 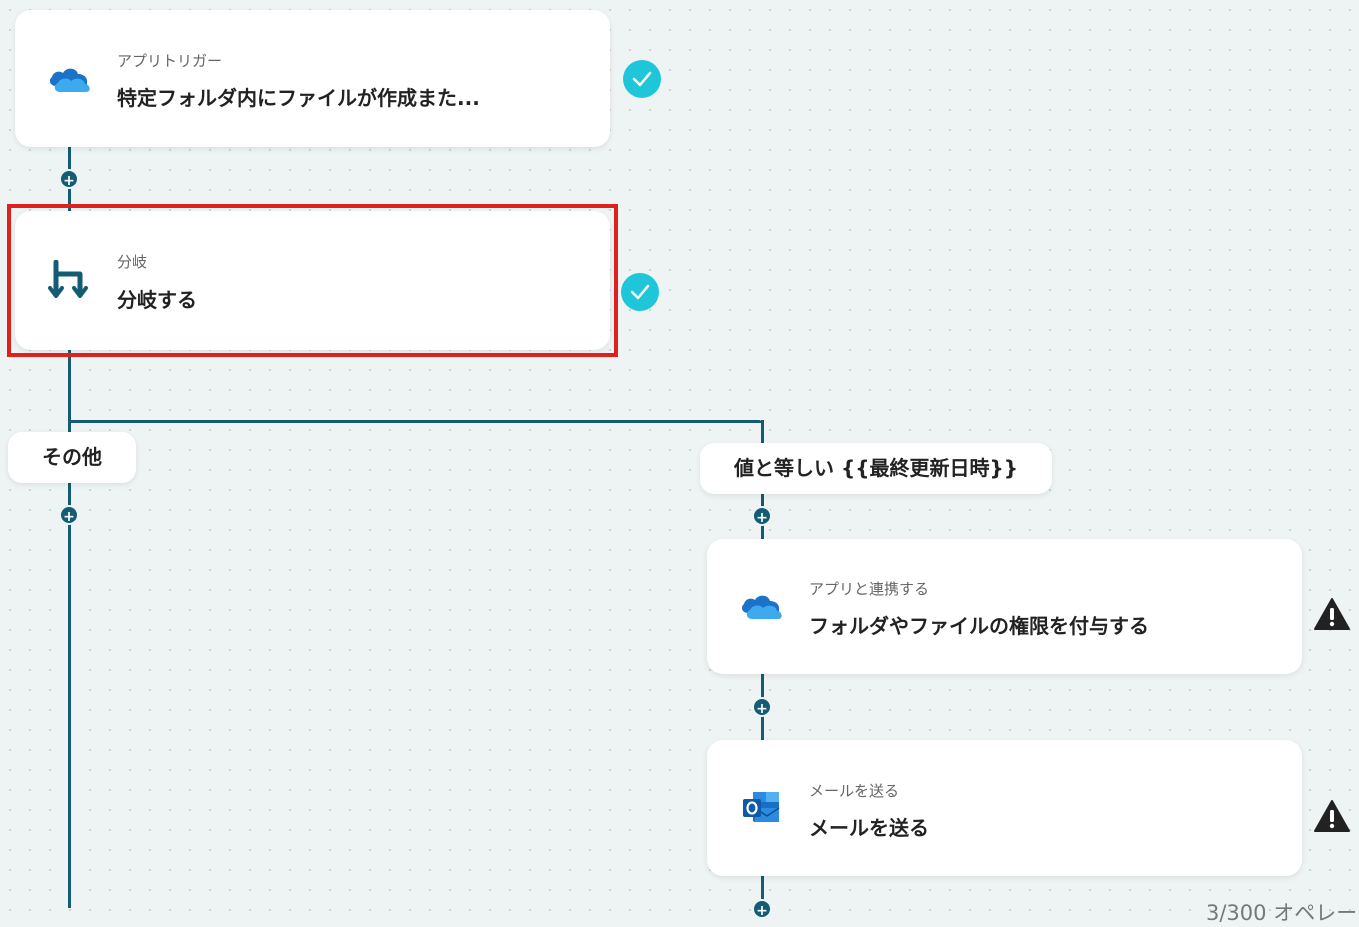 What do you see at coordinates (761, 810) in the screenshot?
I see `outlook-icon` at bounding box center [761, 810].